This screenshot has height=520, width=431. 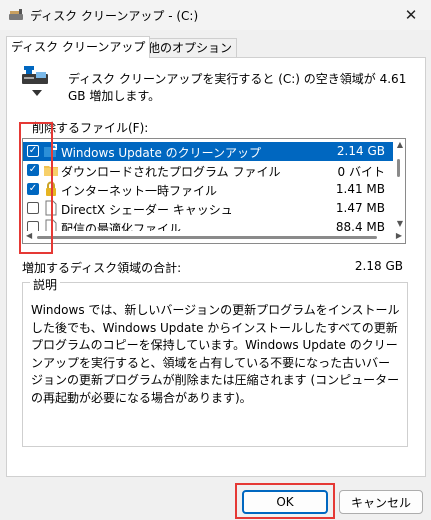 I want to click on vertical-scrollbar: ▲ ▼, so click(x=399, y=185).